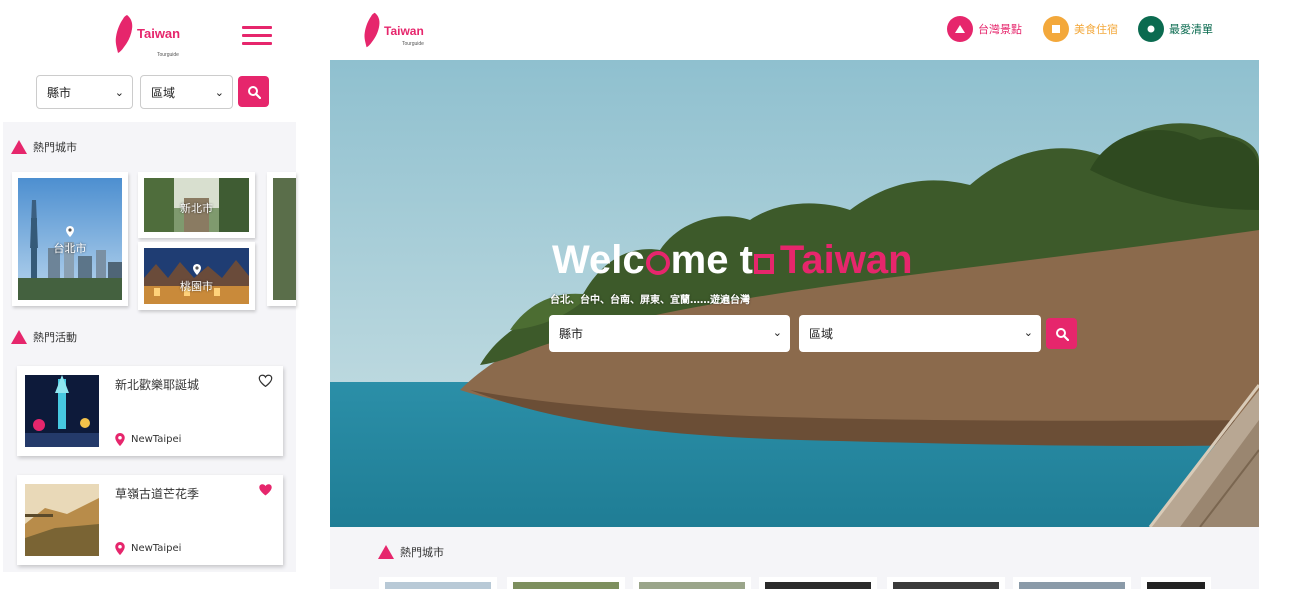  What do you see at coordinates (669, 333) in the screenshot?
I see `hero-county-select: 縣市 ⌄` at bounding box center [669, 333].